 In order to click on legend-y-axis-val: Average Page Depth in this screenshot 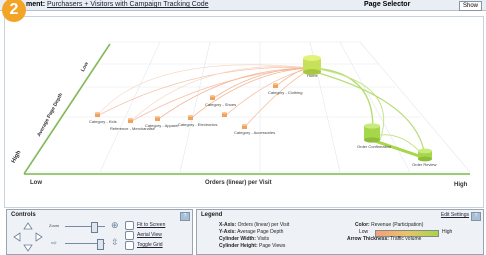, I will do `click(260, 232)`.